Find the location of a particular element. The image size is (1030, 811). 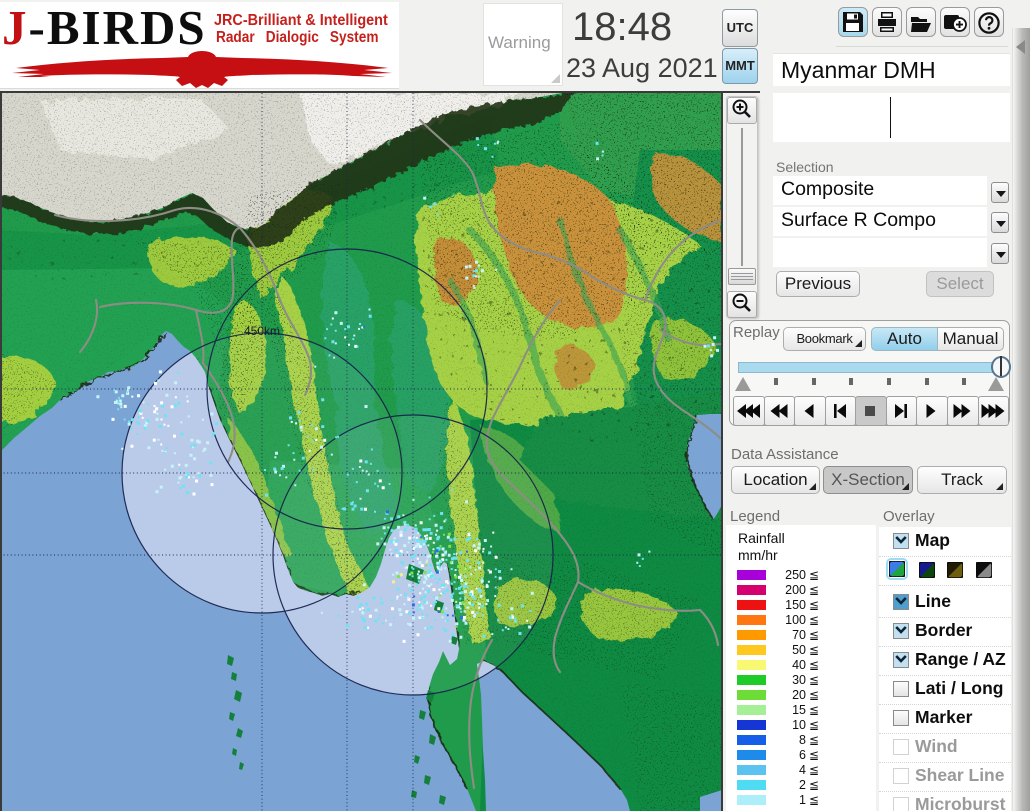

svg-text: 450km is located at coordinates (262, 331).